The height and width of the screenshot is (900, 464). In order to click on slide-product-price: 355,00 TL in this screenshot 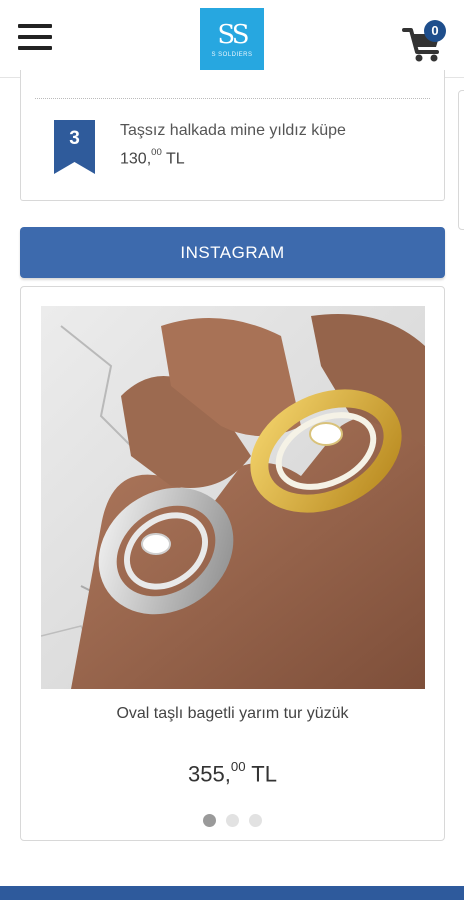, I will do `click(232, 773)`.